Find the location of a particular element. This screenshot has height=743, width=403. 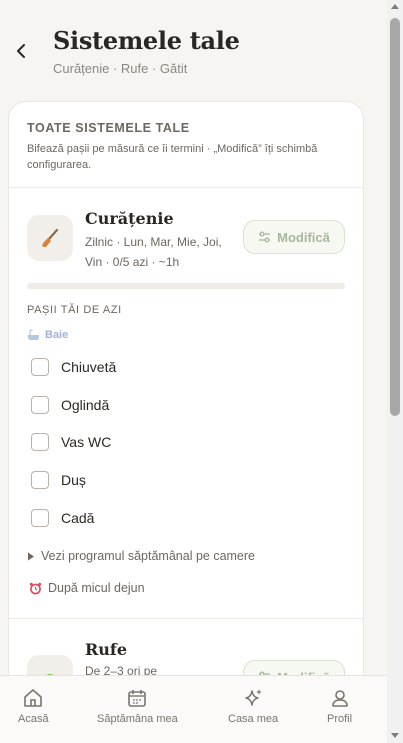

system-name: Curățenie is located at coordinates (129, 218).